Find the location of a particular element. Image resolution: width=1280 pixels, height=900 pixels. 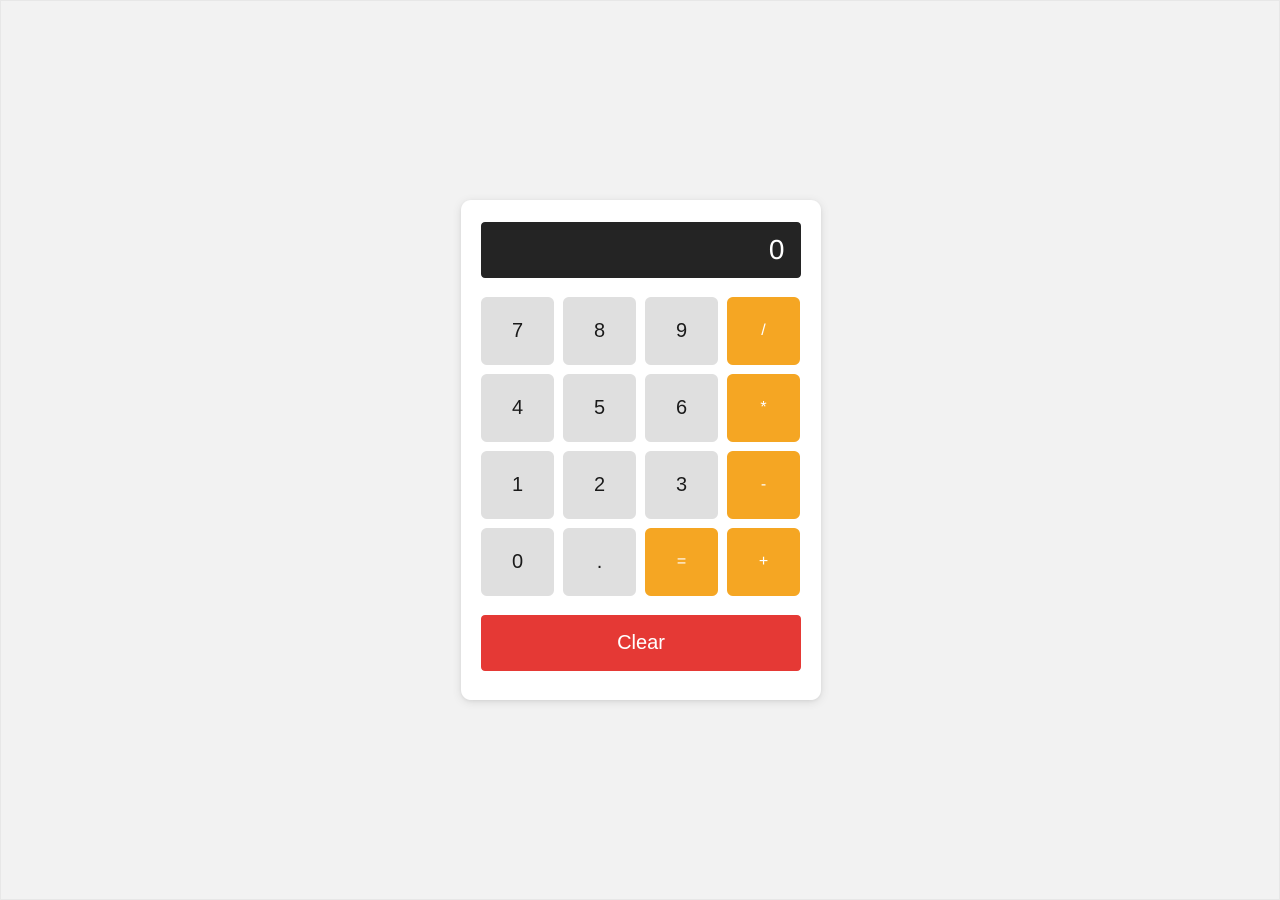

key-equals: = is located at coordinates (681, 562).